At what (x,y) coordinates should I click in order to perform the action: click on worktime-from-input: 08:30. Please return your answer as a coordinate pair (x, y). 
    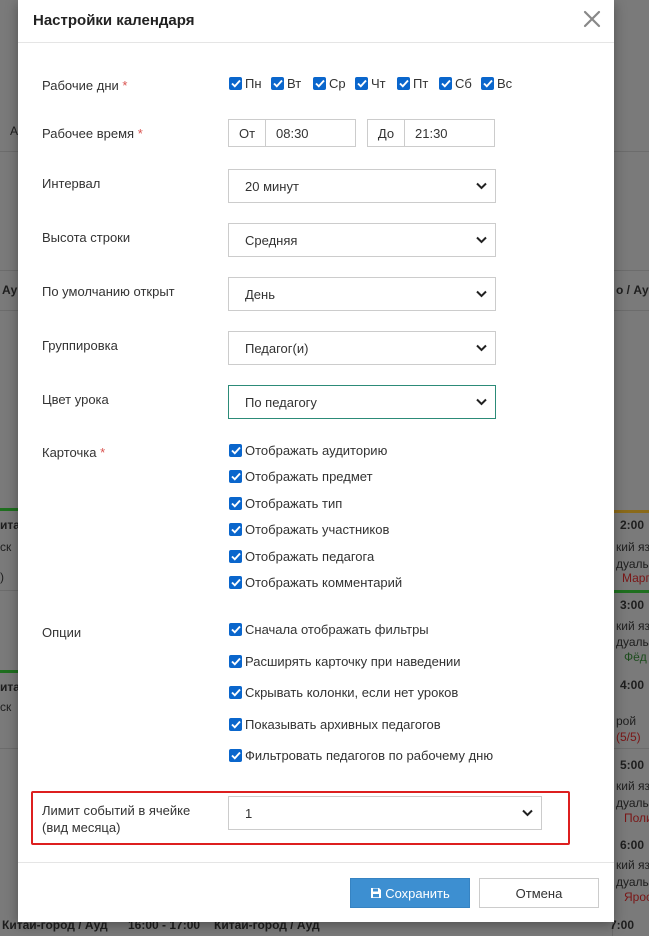
    Looking at the image, I should click on (287, 133).